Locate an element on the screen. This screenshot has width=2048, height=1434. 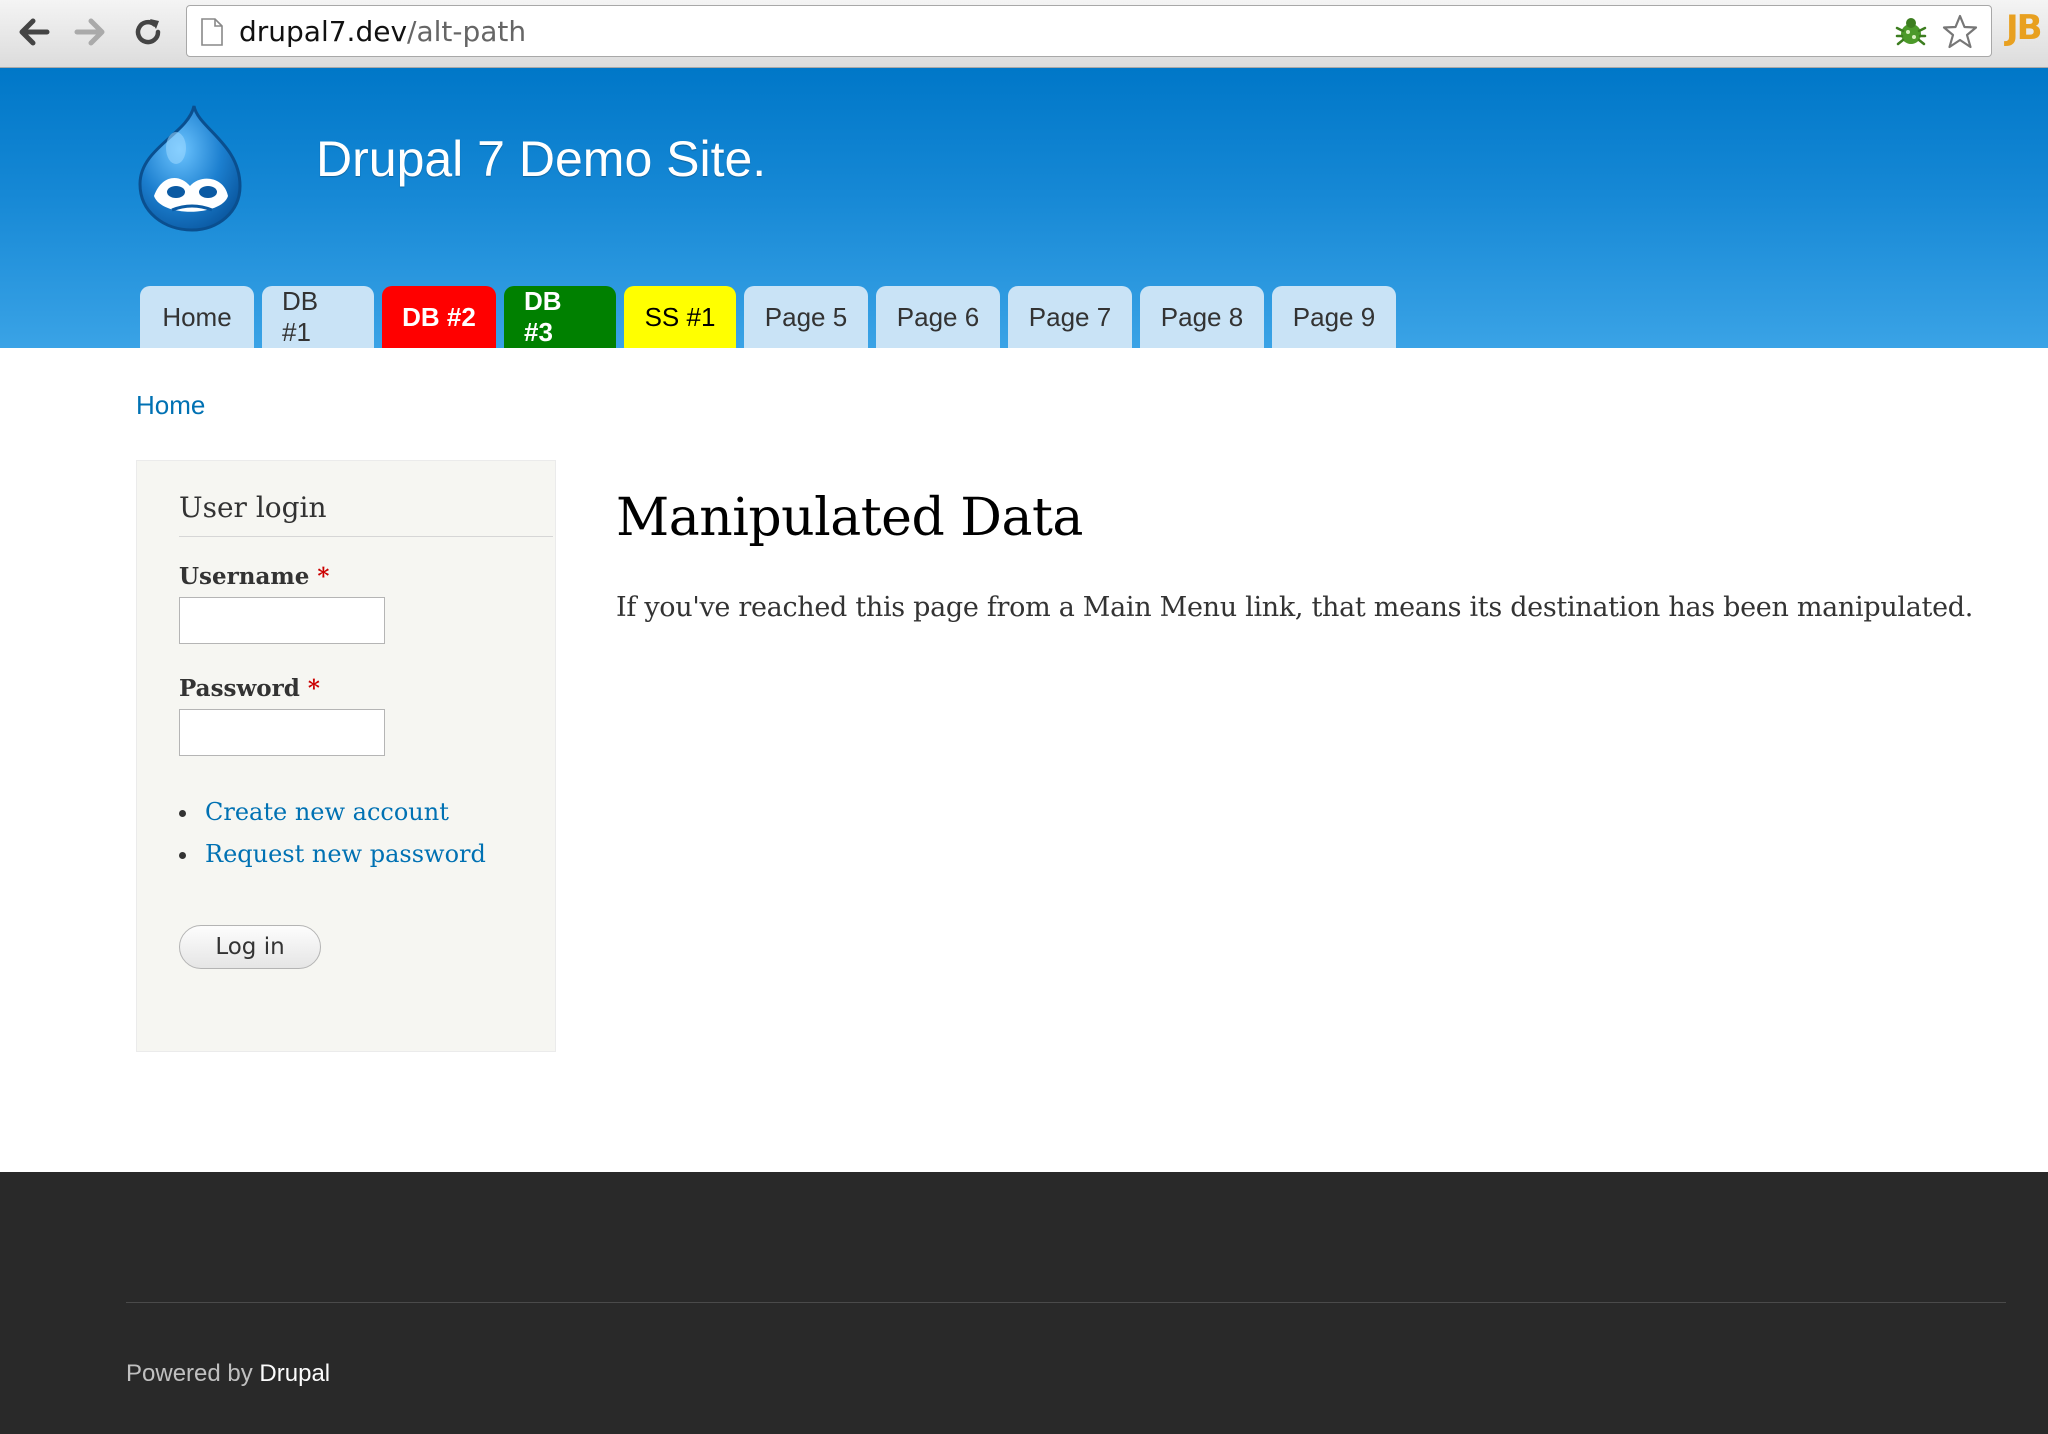
powered-by-prefix: Powered by is located at coordinates (189, 1373).